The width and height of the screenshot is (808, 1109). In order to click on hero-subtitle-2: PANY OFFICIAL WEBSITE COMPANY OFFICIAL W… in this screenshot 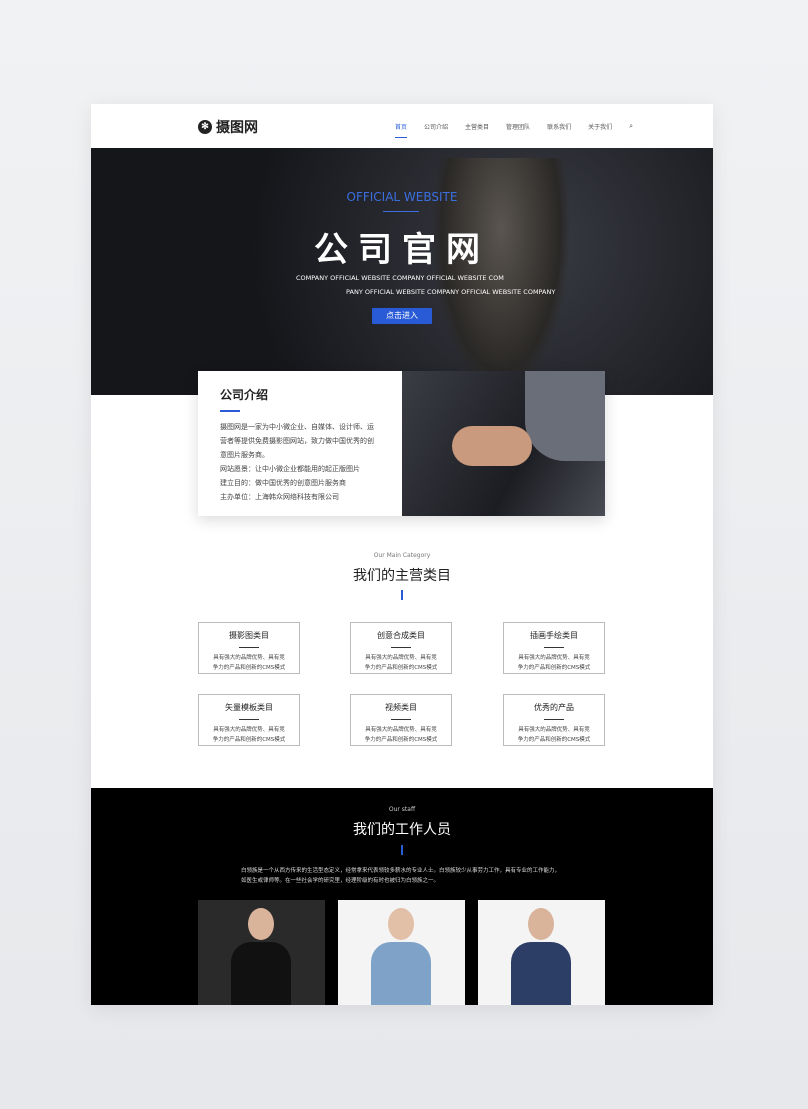, I will do `click(451, 292)`.